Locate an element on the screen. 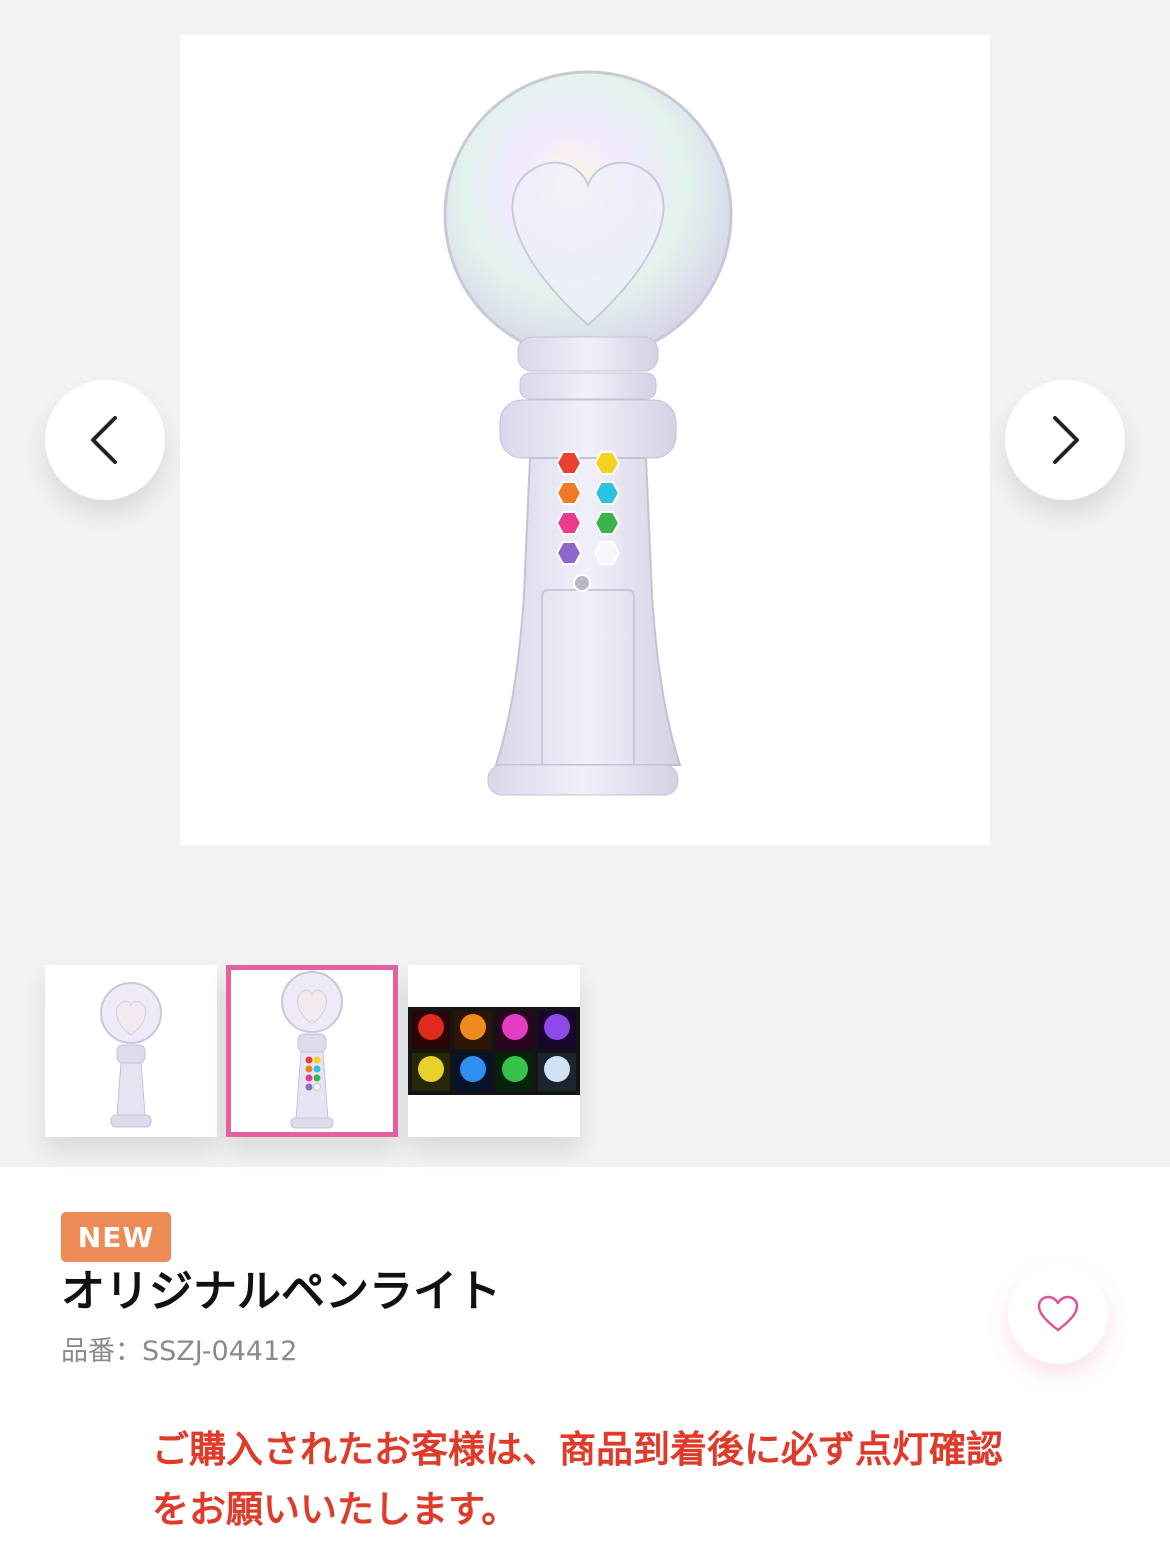 Image resolution: width=1170 pixels, height=1566 pixels. previous-image-button is located at coordinates (105, 440).